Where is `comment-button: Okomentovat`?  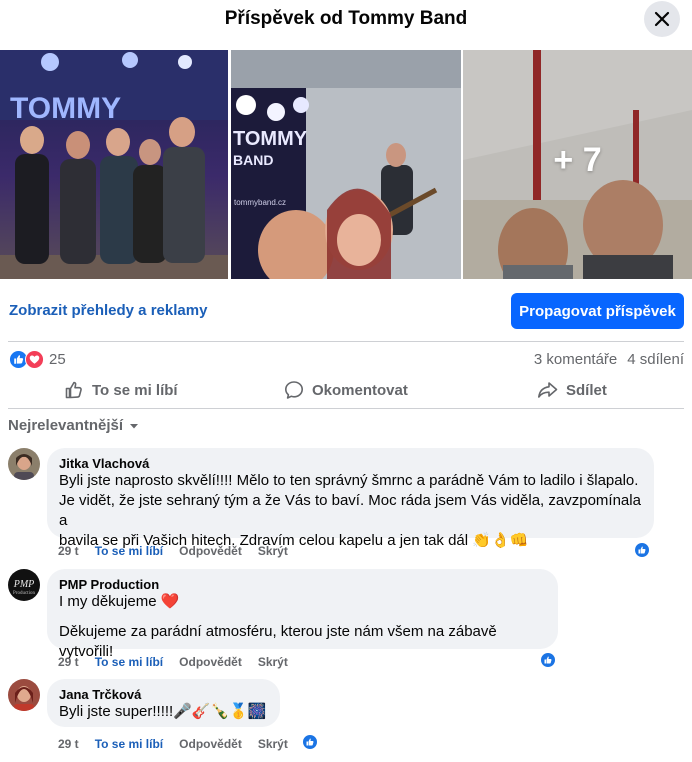 comment-button: Okomentovat is located at coordinates (346, 390).